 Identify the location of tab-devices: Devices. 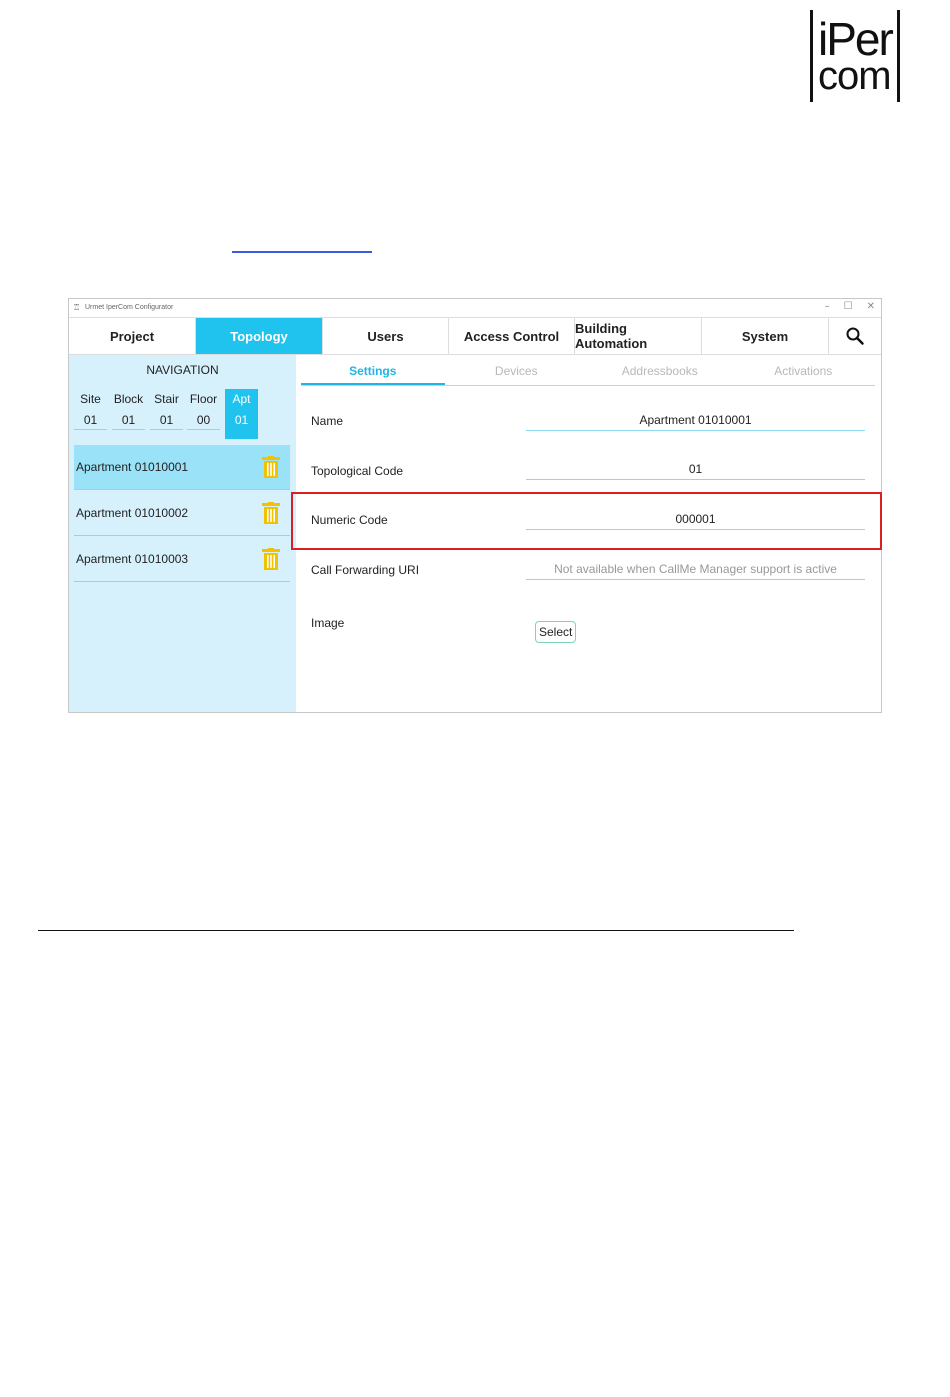
(517, 374).